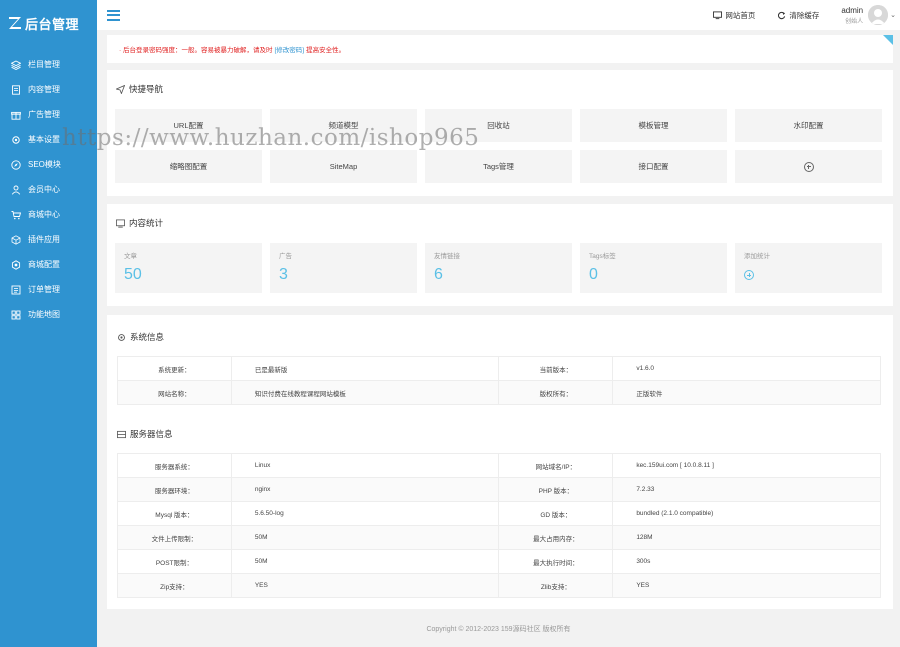 Image resolution: width=900 pixels, height=647 pixels. Describe the element at coordinates (498, 15) in the screenshot. I see `topbar: 网站首页 清除缓存 admin 创始人 ⌄` at that location.